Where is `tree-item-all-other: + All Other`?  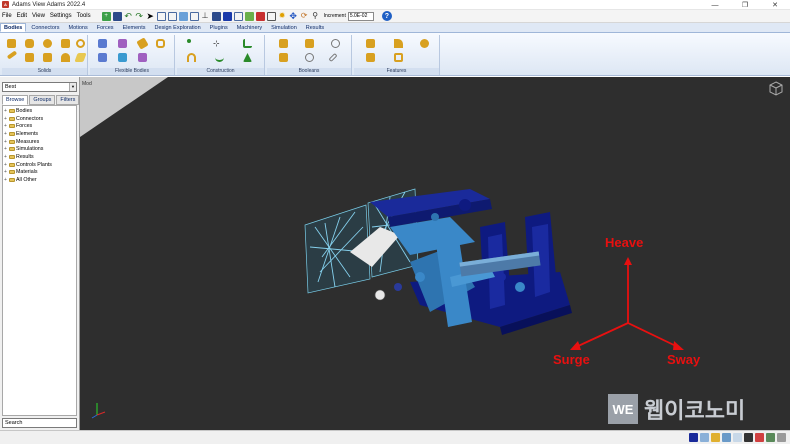
tree-item-all-other: + All Other is located at coordinates (39, 180).